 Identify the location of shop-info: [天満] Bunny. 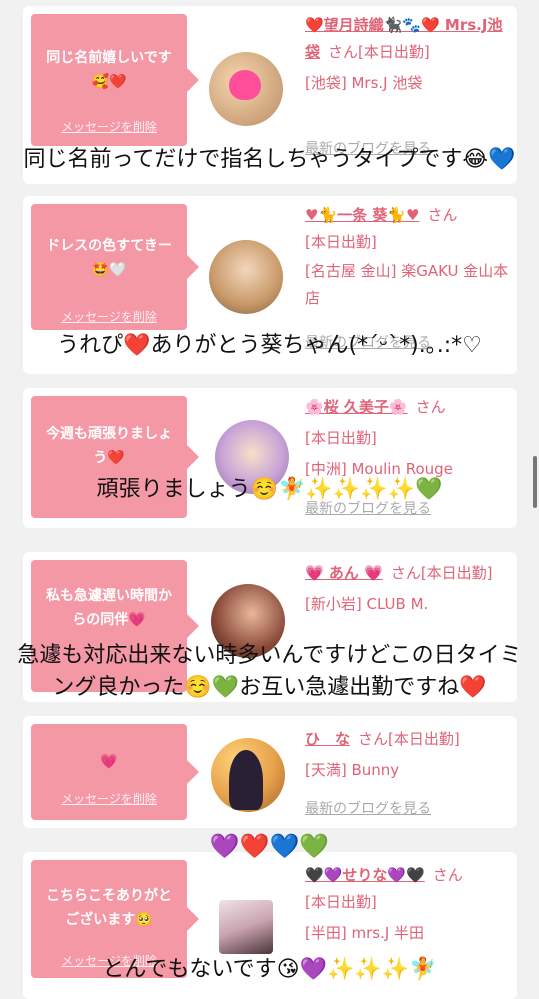
(352, 770).